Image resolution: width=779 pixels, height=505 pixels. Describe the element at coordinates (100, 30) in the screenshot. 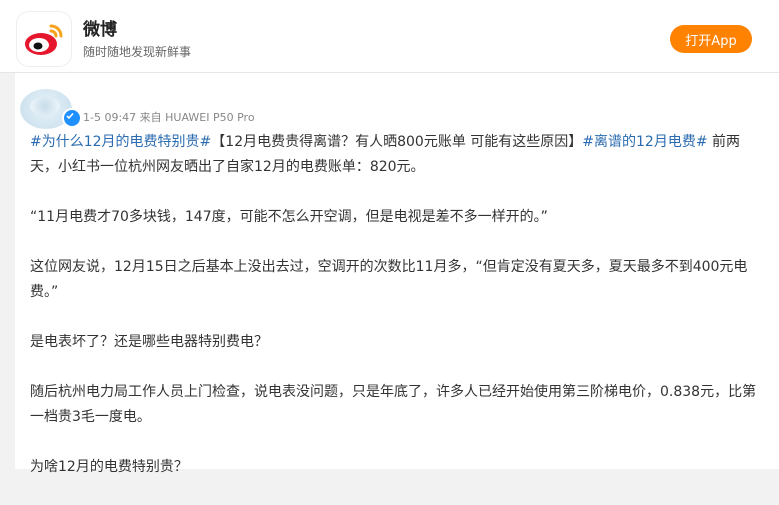

I see `app-name: 微博` at that location.